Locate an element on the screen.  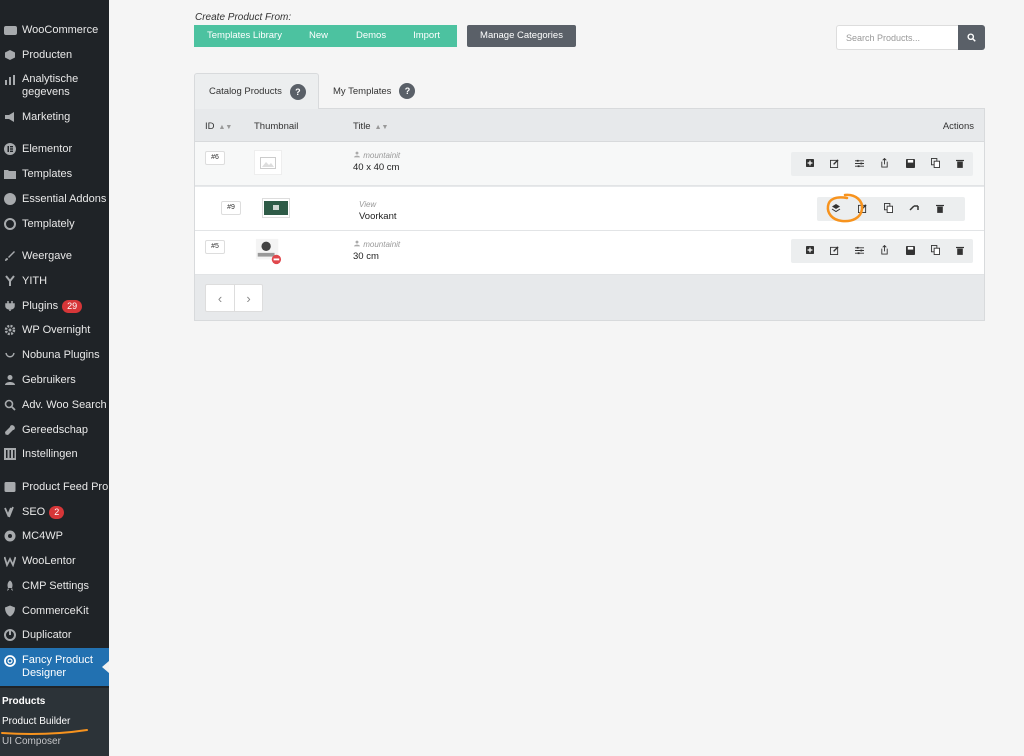
tab-my-templates: My Templates ? is located at coordinates (374, 91).